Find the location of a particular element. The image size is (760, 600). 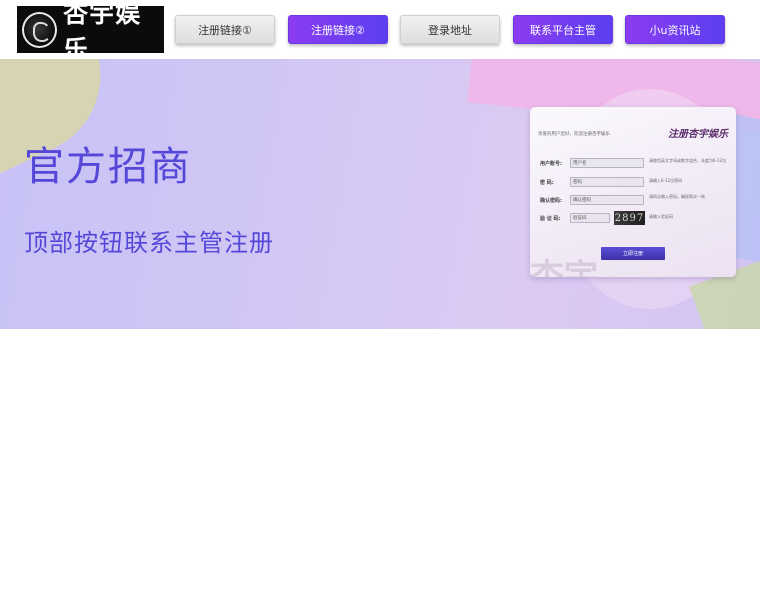

site-logo: 杏宇娱乐 is located at coordinates (90, 32).